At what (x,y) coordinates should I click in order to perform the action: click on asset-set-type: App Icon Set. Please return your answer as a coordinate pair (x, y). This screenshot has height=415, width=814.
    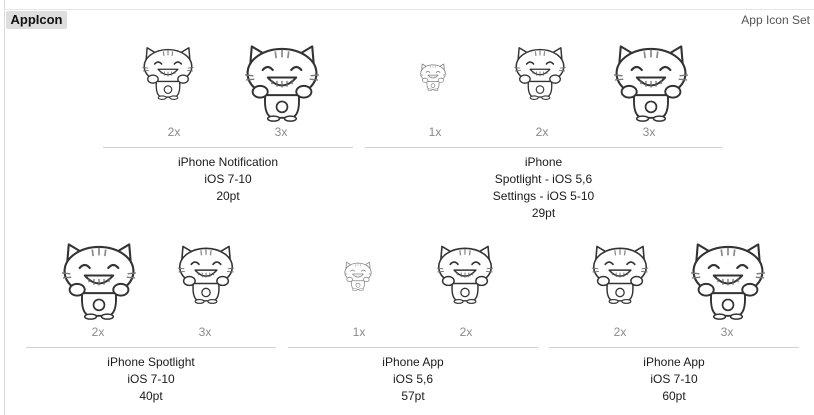
    Looking at the image, I should click on (775, 20).